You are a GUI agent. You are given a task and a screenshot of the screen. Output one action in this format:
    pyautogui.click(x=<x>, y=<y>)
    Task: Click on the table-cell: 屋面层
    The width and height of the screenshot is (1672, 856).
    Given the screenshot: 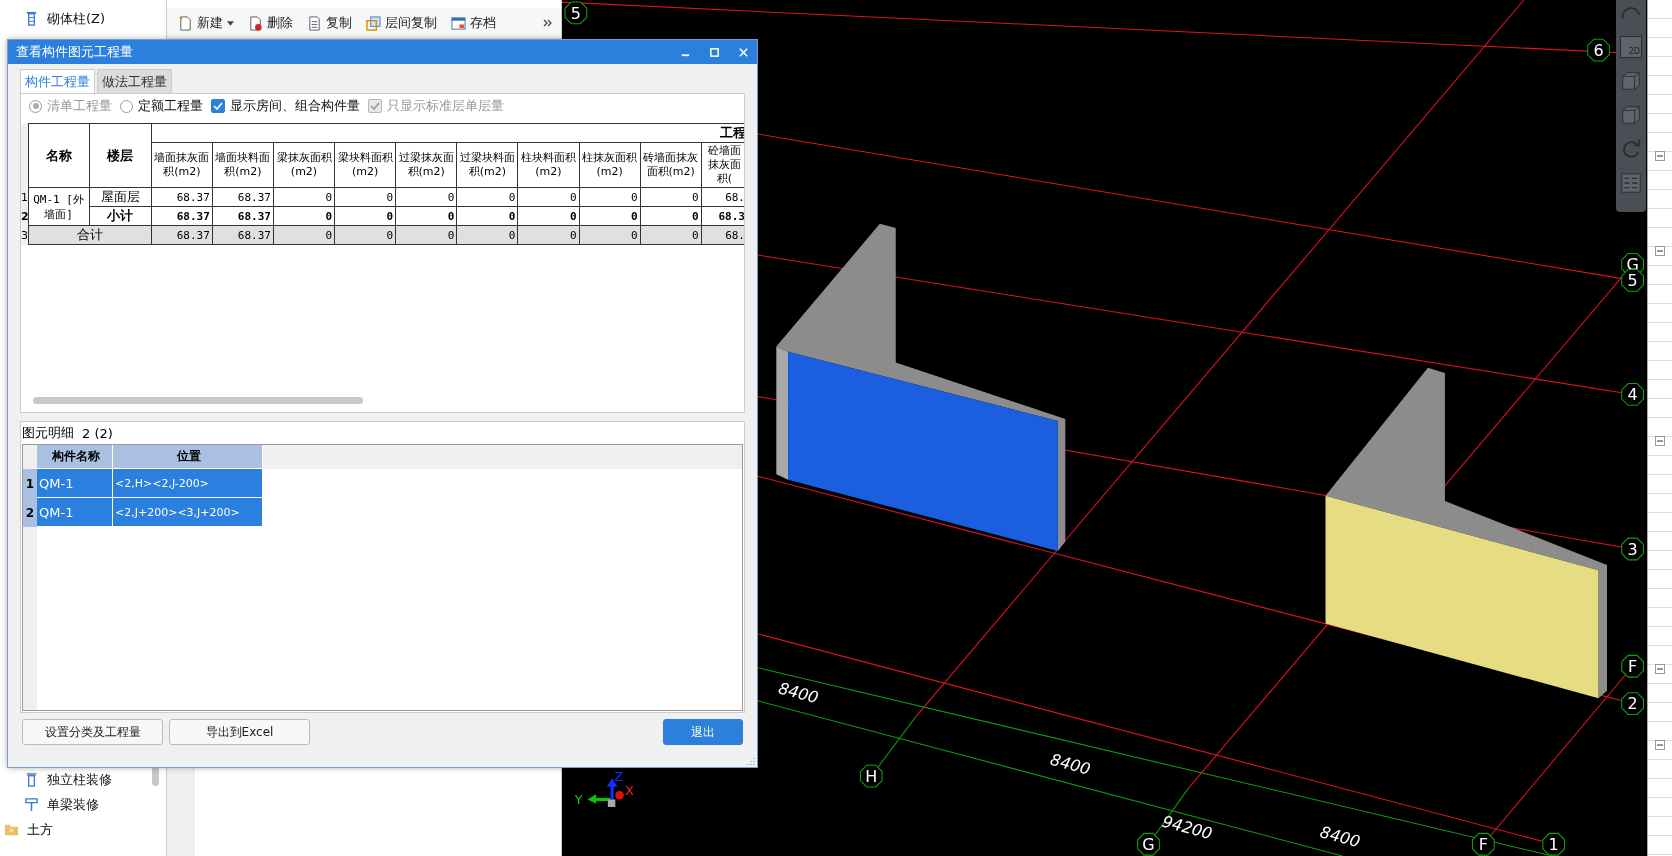 What is the action you would take?
    pyautogui.click(x=120, y=197)
    